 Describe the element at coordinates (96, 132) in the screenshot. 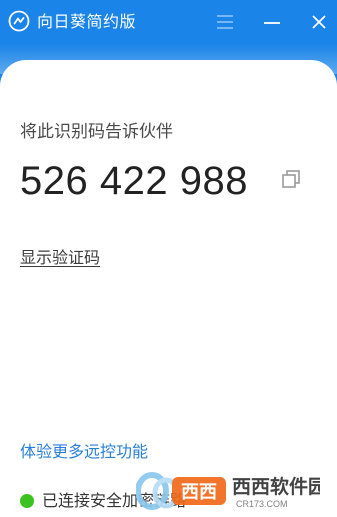

I see `partner-instruction-label: 将此识别码告诉伙伴` at that location.